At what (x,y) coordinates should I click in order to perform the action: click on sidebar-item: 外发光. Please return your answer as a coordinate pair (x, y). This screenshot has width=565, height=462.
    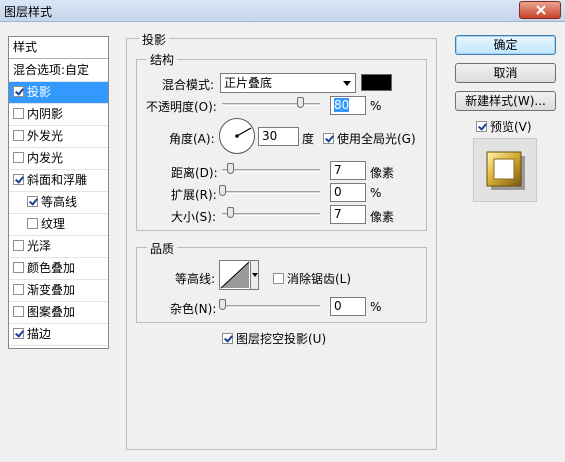
    Looking at the image, I should click on (58, 137).